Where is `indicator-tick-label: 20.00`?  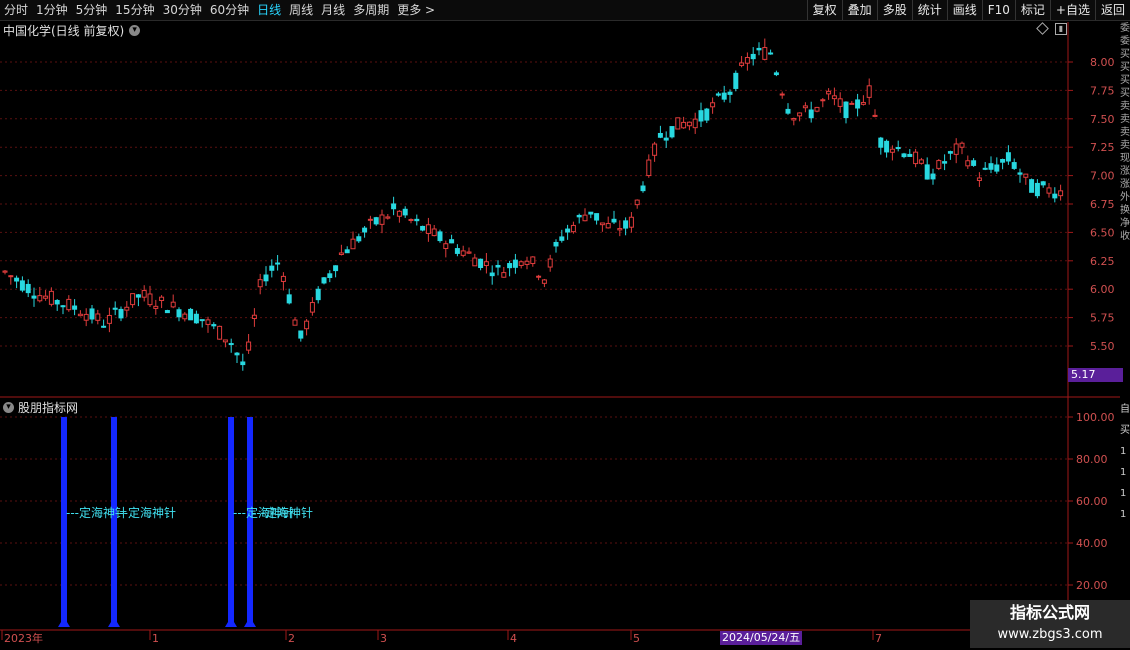 indicator-tick-label: 20.00 is located at coordinates (1092, 585).